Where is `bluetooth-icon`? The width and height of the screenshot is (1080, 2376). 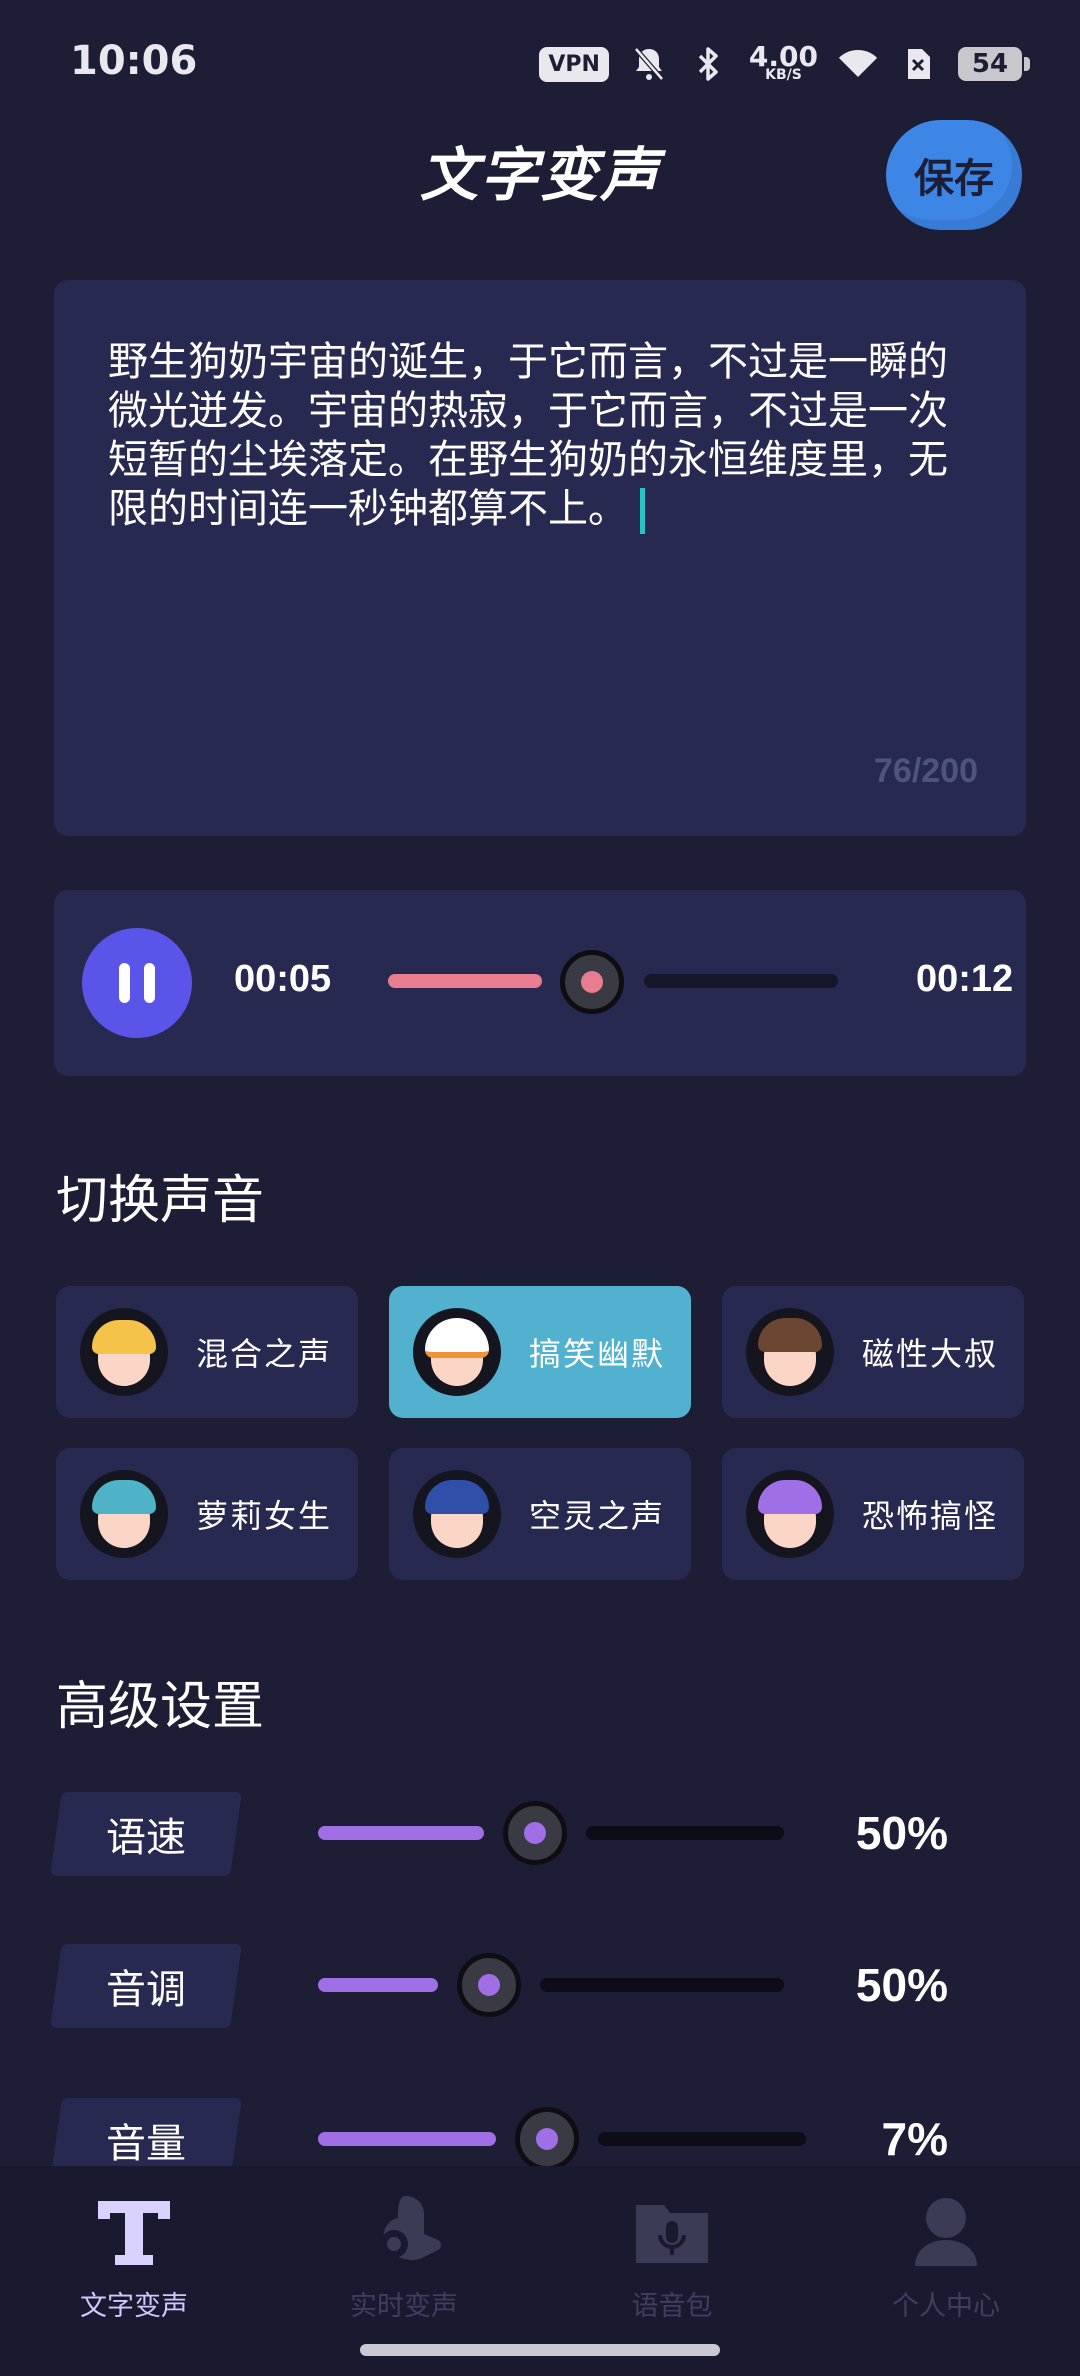
bluetooth-icon is located at coordinates (709, 64).